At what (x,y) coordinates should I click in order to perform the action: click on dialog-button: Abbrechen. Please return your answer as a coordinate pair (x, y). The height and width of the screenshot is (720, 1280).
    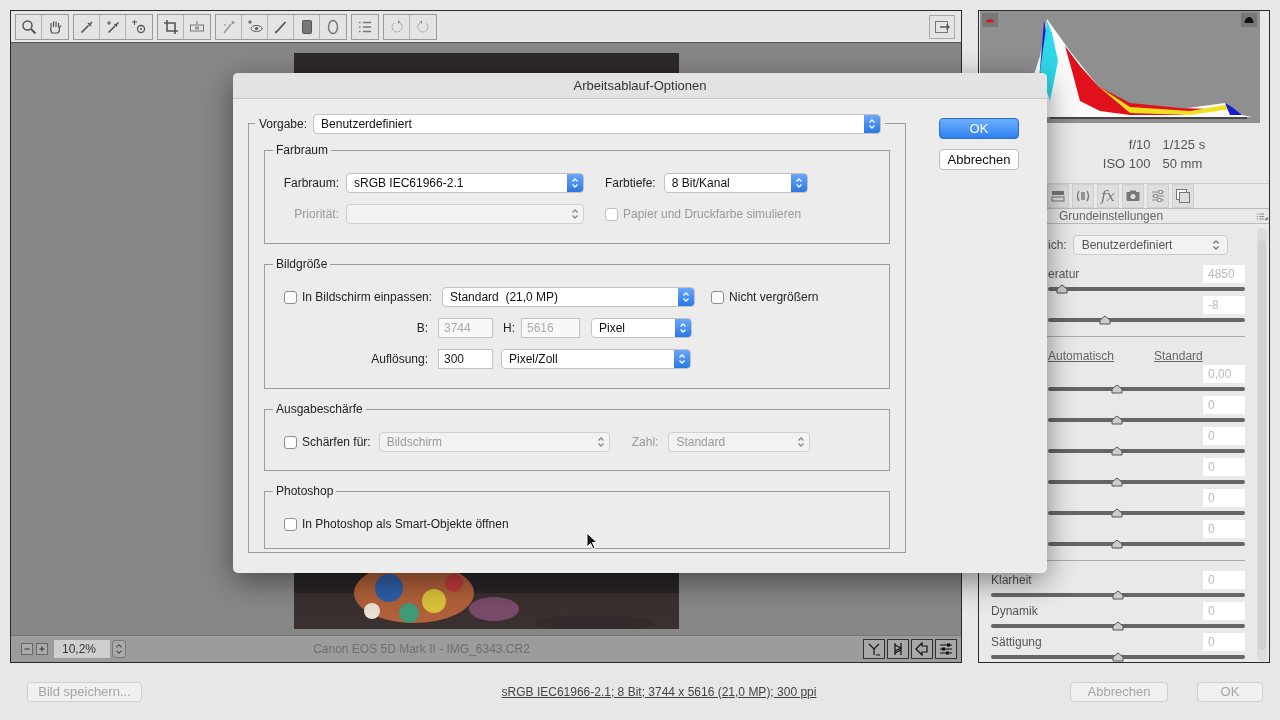
    Looking at the image, I should click on (979, 159).